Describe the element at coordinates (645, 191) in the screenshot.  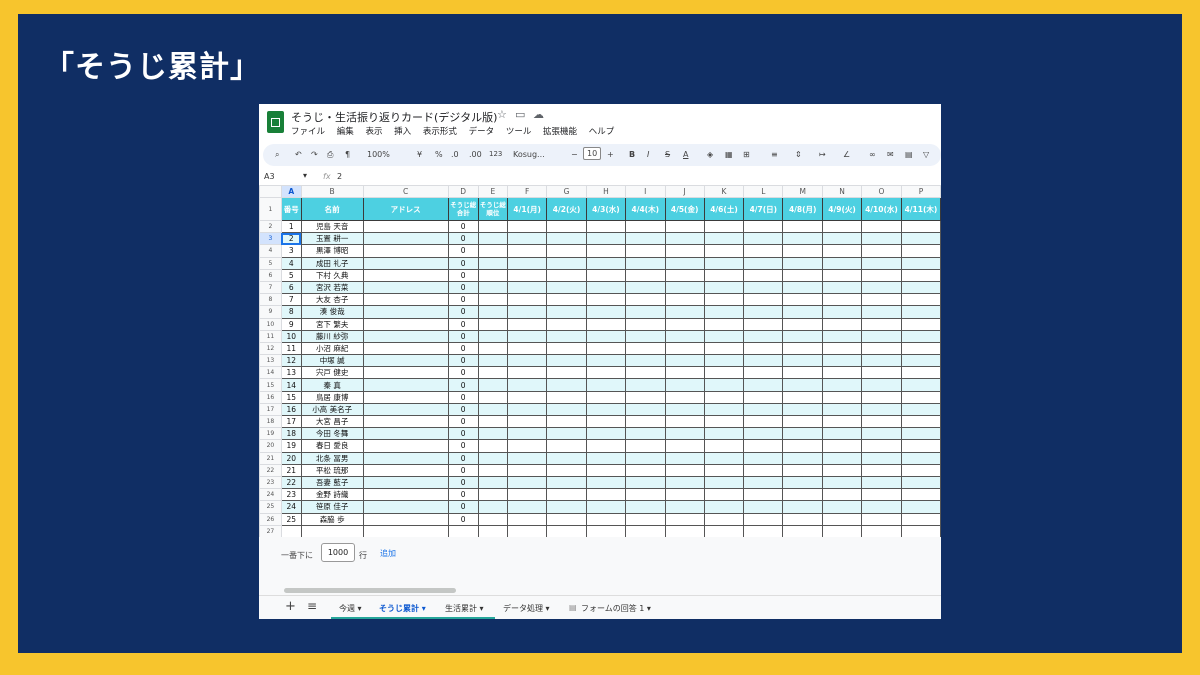
I see `column-header: I` at that location.